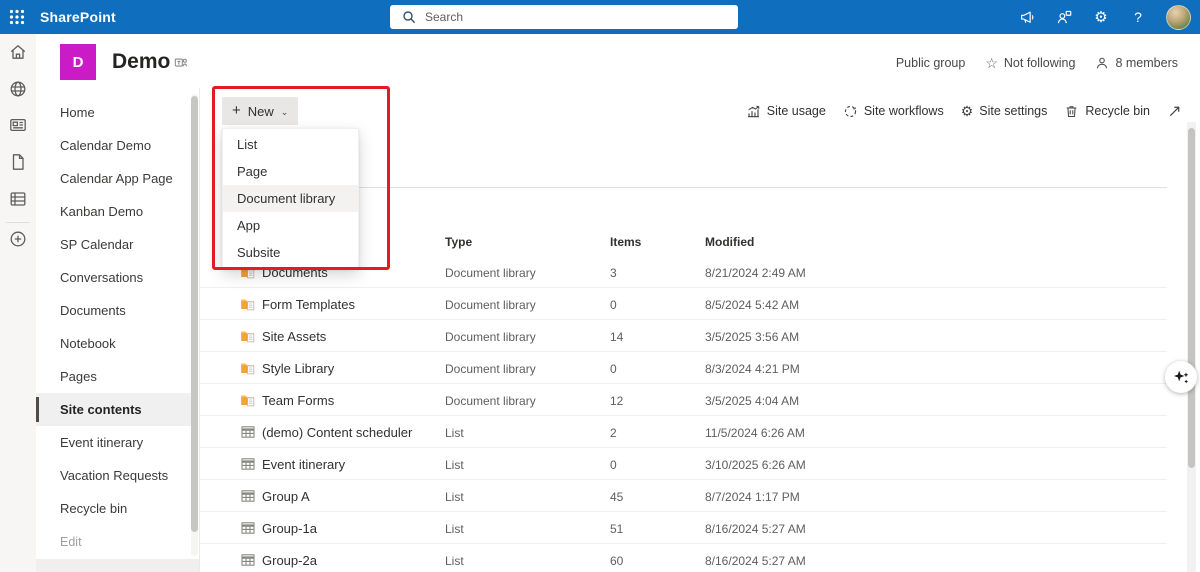 The width and height of the screenshot is (1200, 572). Describe the element at coordinates (181, 63) in the screenshot. I see `teams-icon` at that location.